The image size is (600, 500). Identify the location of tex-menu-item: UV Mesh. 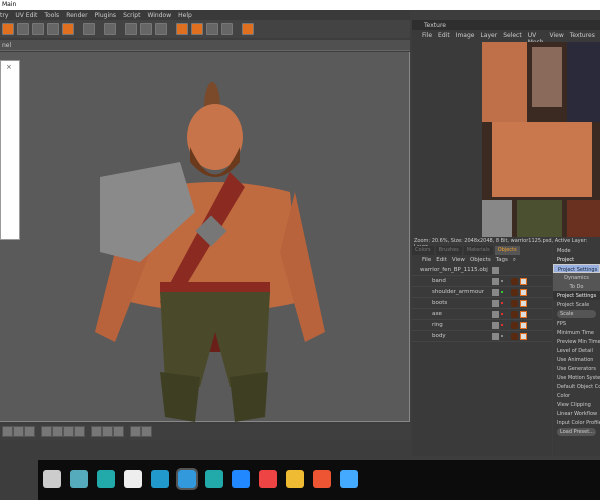
(536, 39).